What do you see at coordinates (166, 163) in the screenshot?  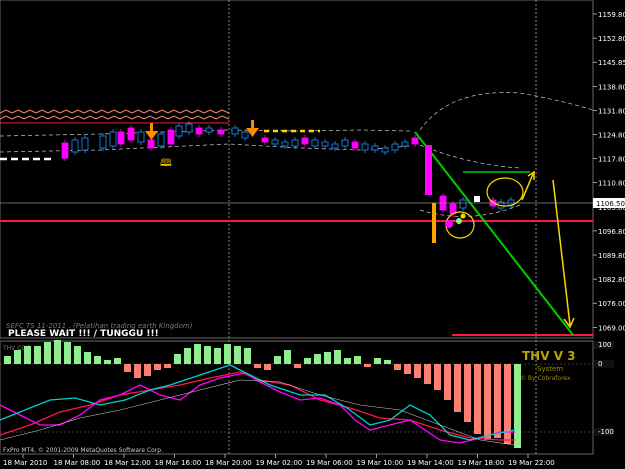 I see `book-icon: 🕮` at bounding box center [166, 163].